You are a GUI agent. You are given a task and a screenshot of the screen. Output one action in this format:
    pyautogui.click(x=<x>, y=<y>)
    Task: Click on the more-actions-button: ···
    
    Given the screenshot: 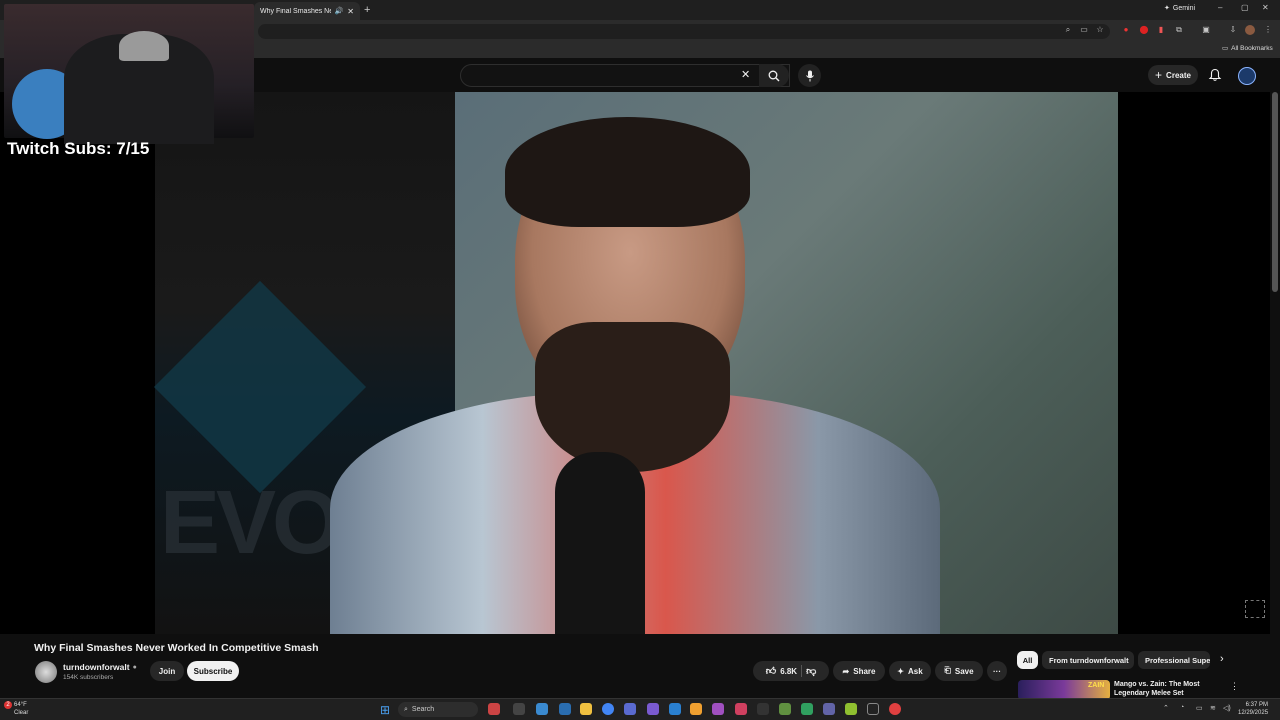 What is the action you would take?
    pyautogui.click(x=997, y=671)
    